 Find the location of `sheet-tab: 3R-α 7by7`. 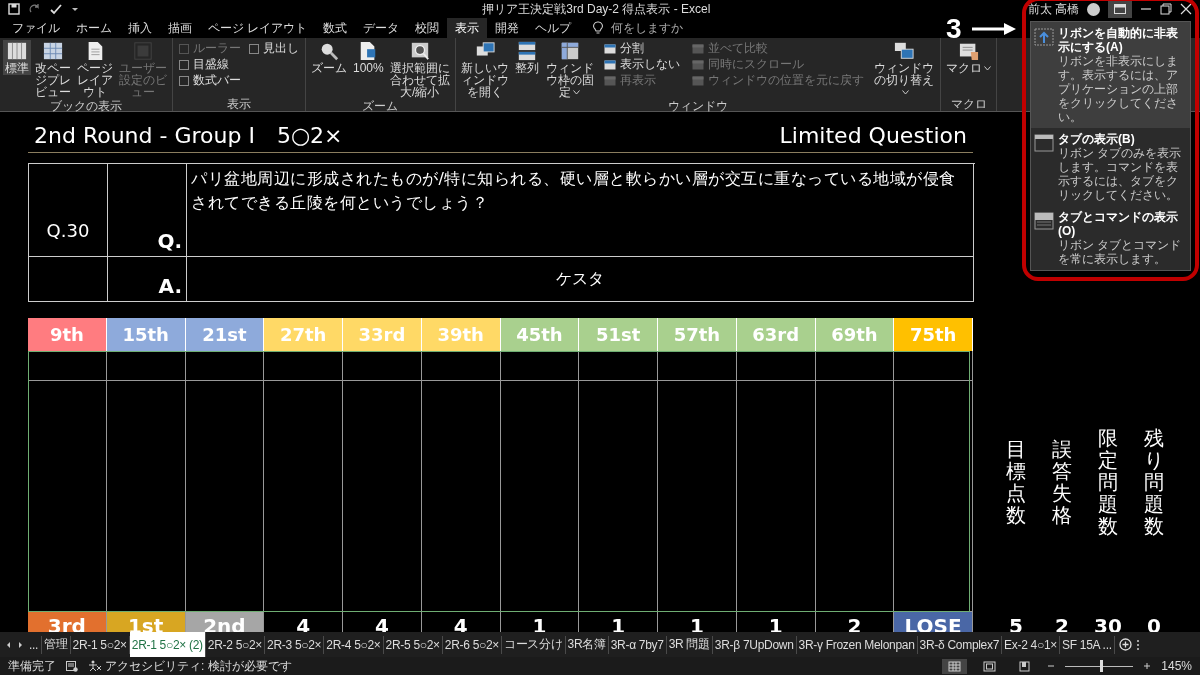

sheet-tab: 3R-α 7by7 is located at coordinates (637, 644).